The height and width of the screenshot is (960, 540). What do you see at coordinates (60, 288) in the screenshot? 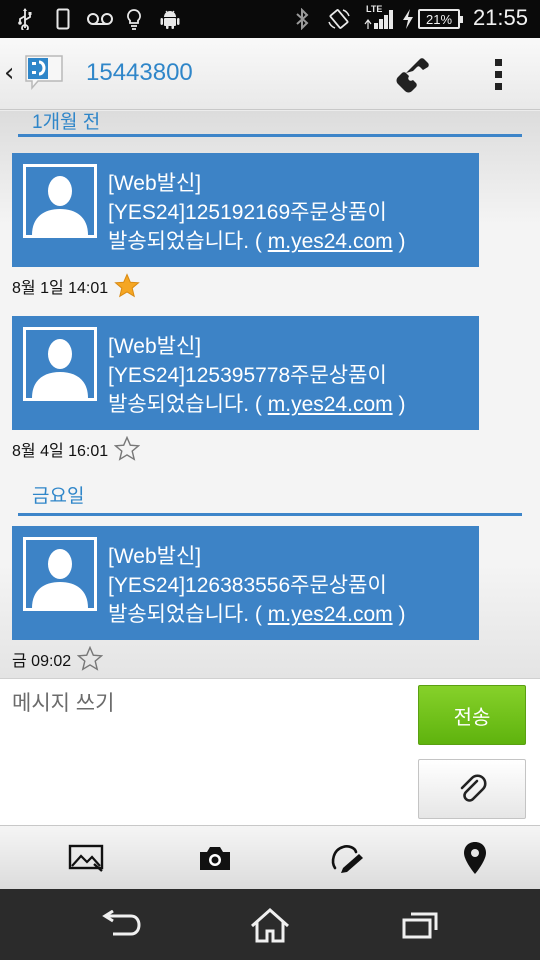
I see `message-timestamp: 8월 1일 14:01` at bounding box center [60, 288].